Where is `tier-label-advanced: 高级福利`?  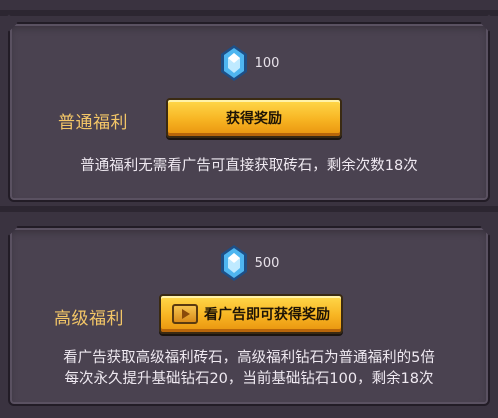 tier-label-advanced: 高级福利 is located at coordinates (89, 319).